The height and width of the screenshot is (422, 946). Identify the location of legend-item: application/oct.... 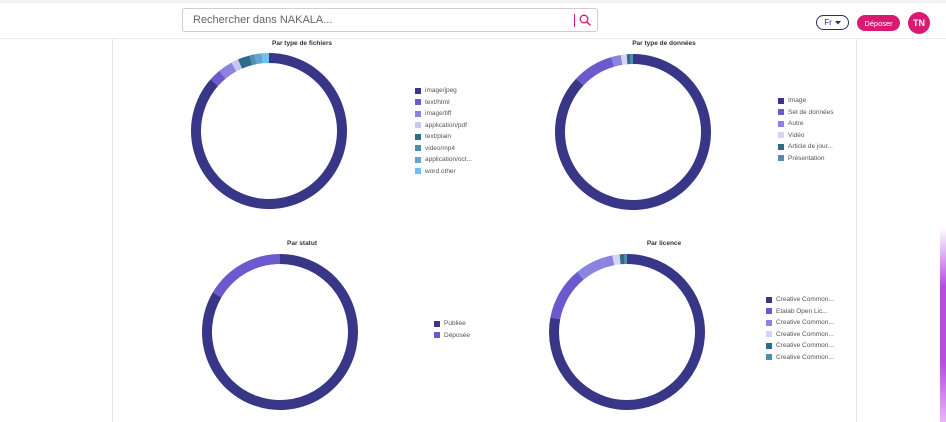
(443, 160).